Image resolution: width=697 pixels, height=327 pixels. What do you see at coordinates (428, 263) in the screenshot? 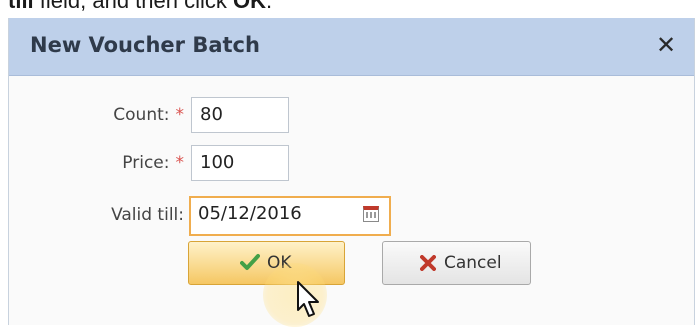
I see `x-icon` at bounding box center [428, 263].